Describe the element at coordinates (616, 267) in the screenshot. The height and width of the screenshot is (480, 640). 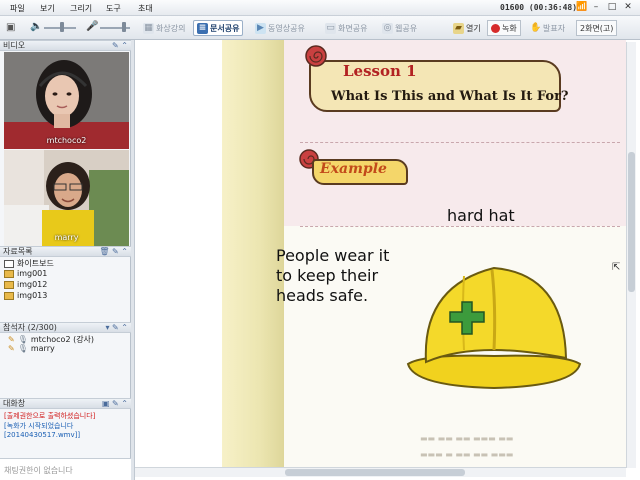
I see `cursor-icon: ⇱` at that location.